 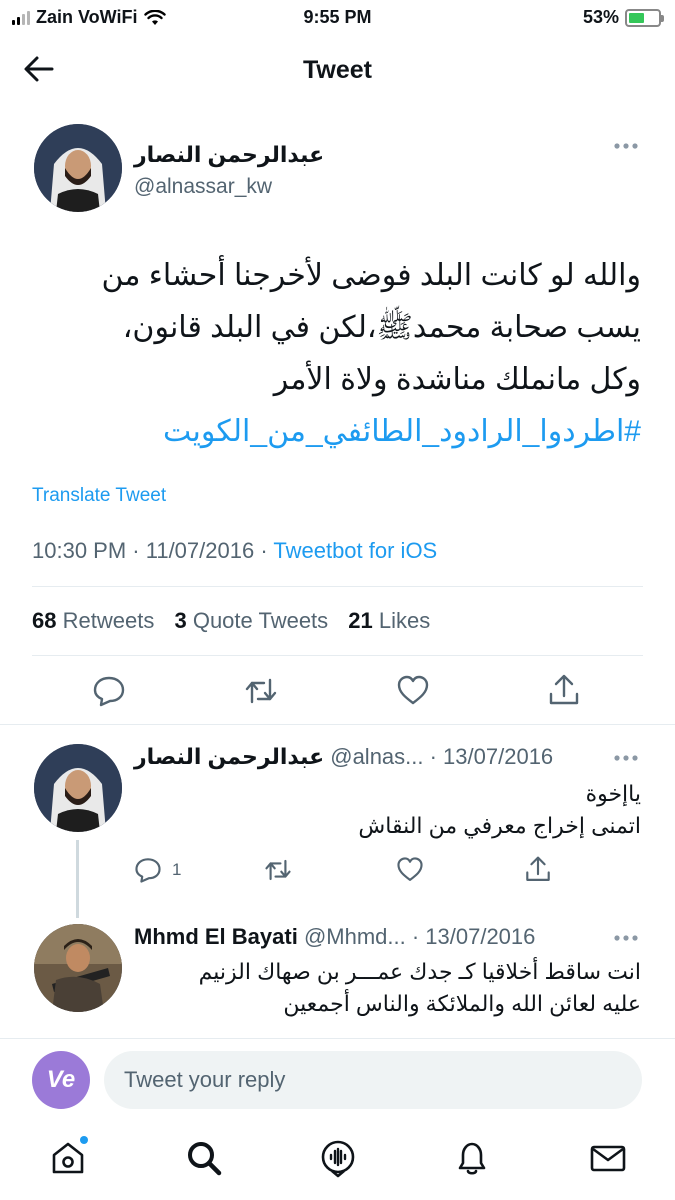 I want to click on tab-notifications, so click(x=472, y=1158).